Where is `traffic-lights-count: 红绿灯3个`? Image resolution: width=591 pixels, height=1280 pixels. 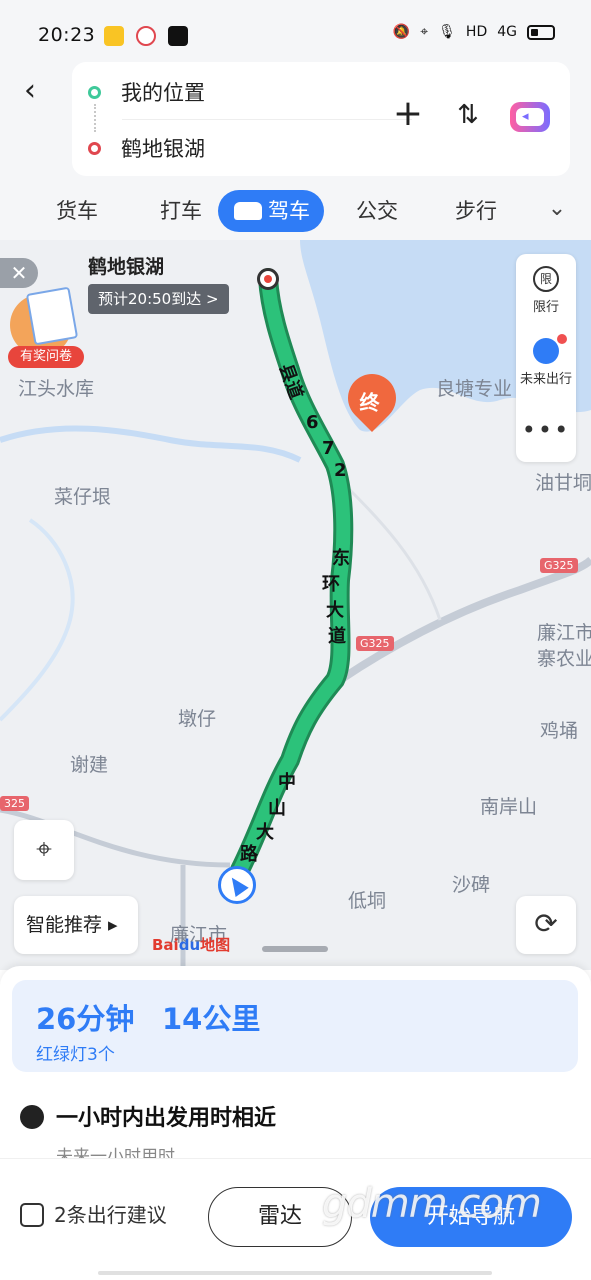 traffic-lights-count: 红绿灯3个 is located at coordinates (75, 1055).